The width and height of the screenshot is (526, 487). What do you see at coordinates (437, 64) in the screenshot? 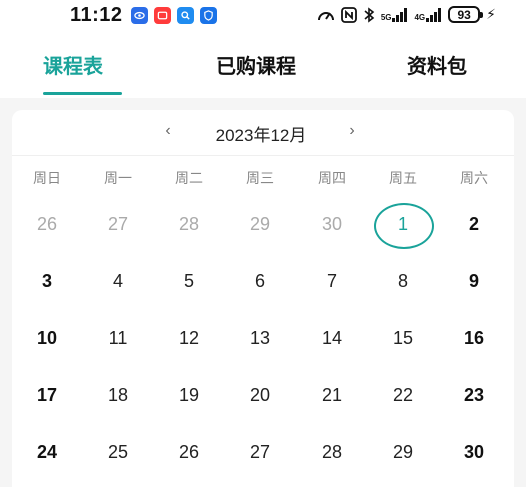
I see `tab-materials: 资料包` at bounding box center [437, 64].